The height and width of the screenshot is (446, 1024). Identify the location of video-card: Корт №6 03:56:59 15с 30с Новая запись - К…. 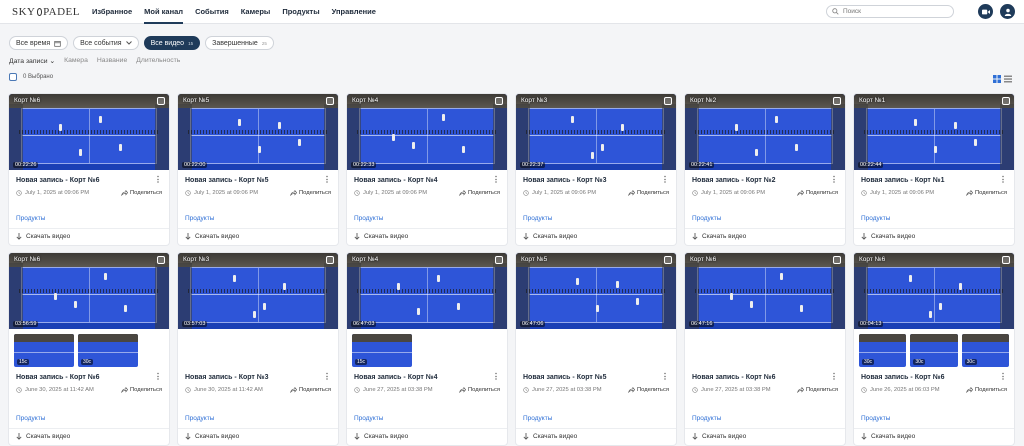
(89, 349).